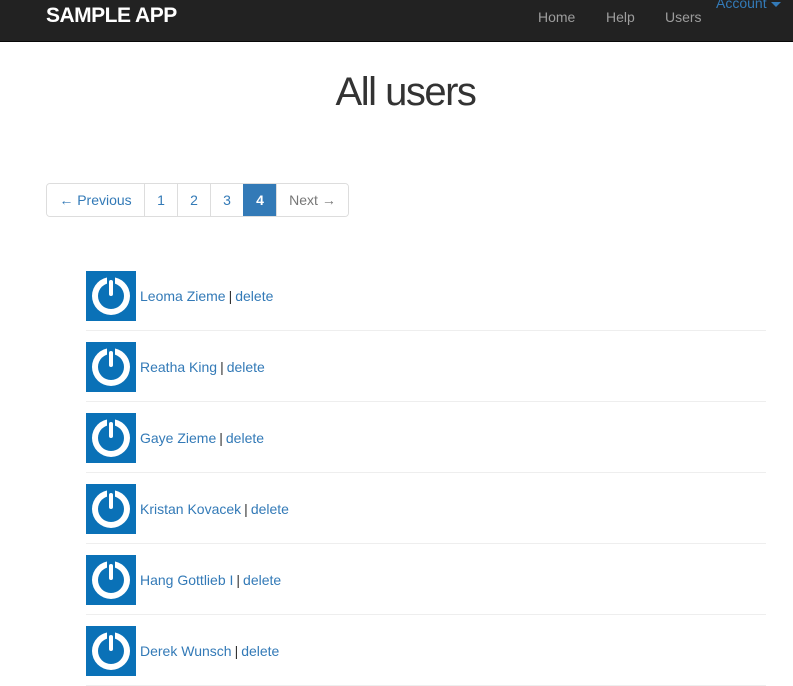 The height and width of the screenshot is (686, 793). What do you see at coordinates (178, 367) in the screenshot?
I see `user-name-link: Reatha King` at bounding box center [178, 367].